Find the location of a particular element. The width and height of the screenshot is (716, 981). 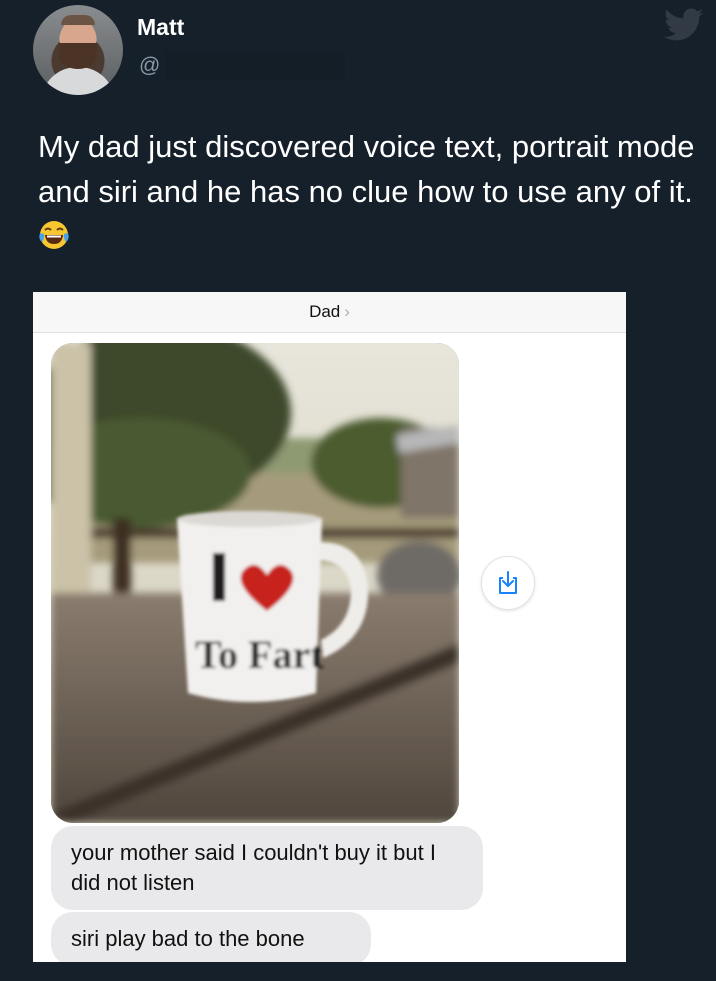

tears-of-joy-emoji-icon is located at coordinates (54, 235).